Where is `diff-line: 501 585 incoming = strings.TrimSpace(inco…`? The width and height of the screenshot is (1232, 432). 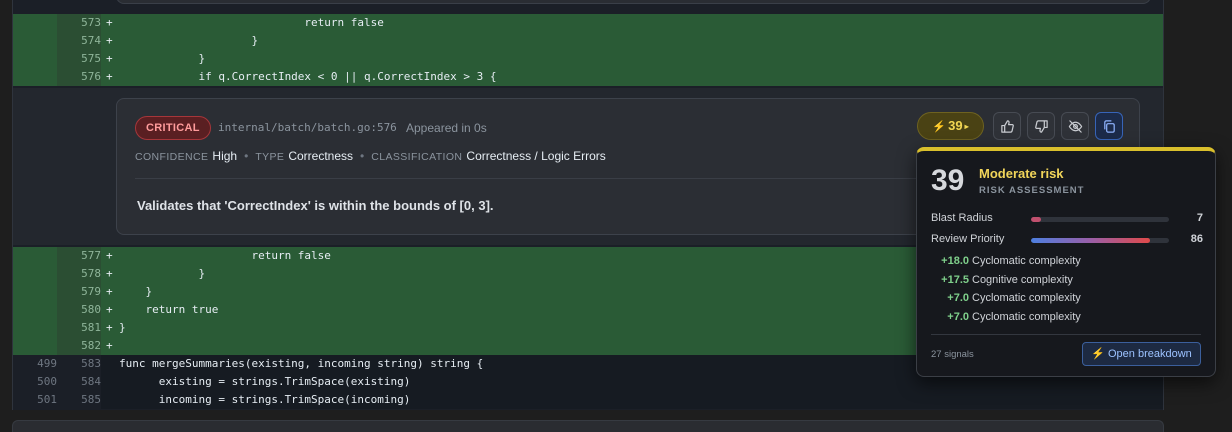
diff-line: 501 585 incoming = strings.TrimSpace(inco… is located at coordinates (588, 400).